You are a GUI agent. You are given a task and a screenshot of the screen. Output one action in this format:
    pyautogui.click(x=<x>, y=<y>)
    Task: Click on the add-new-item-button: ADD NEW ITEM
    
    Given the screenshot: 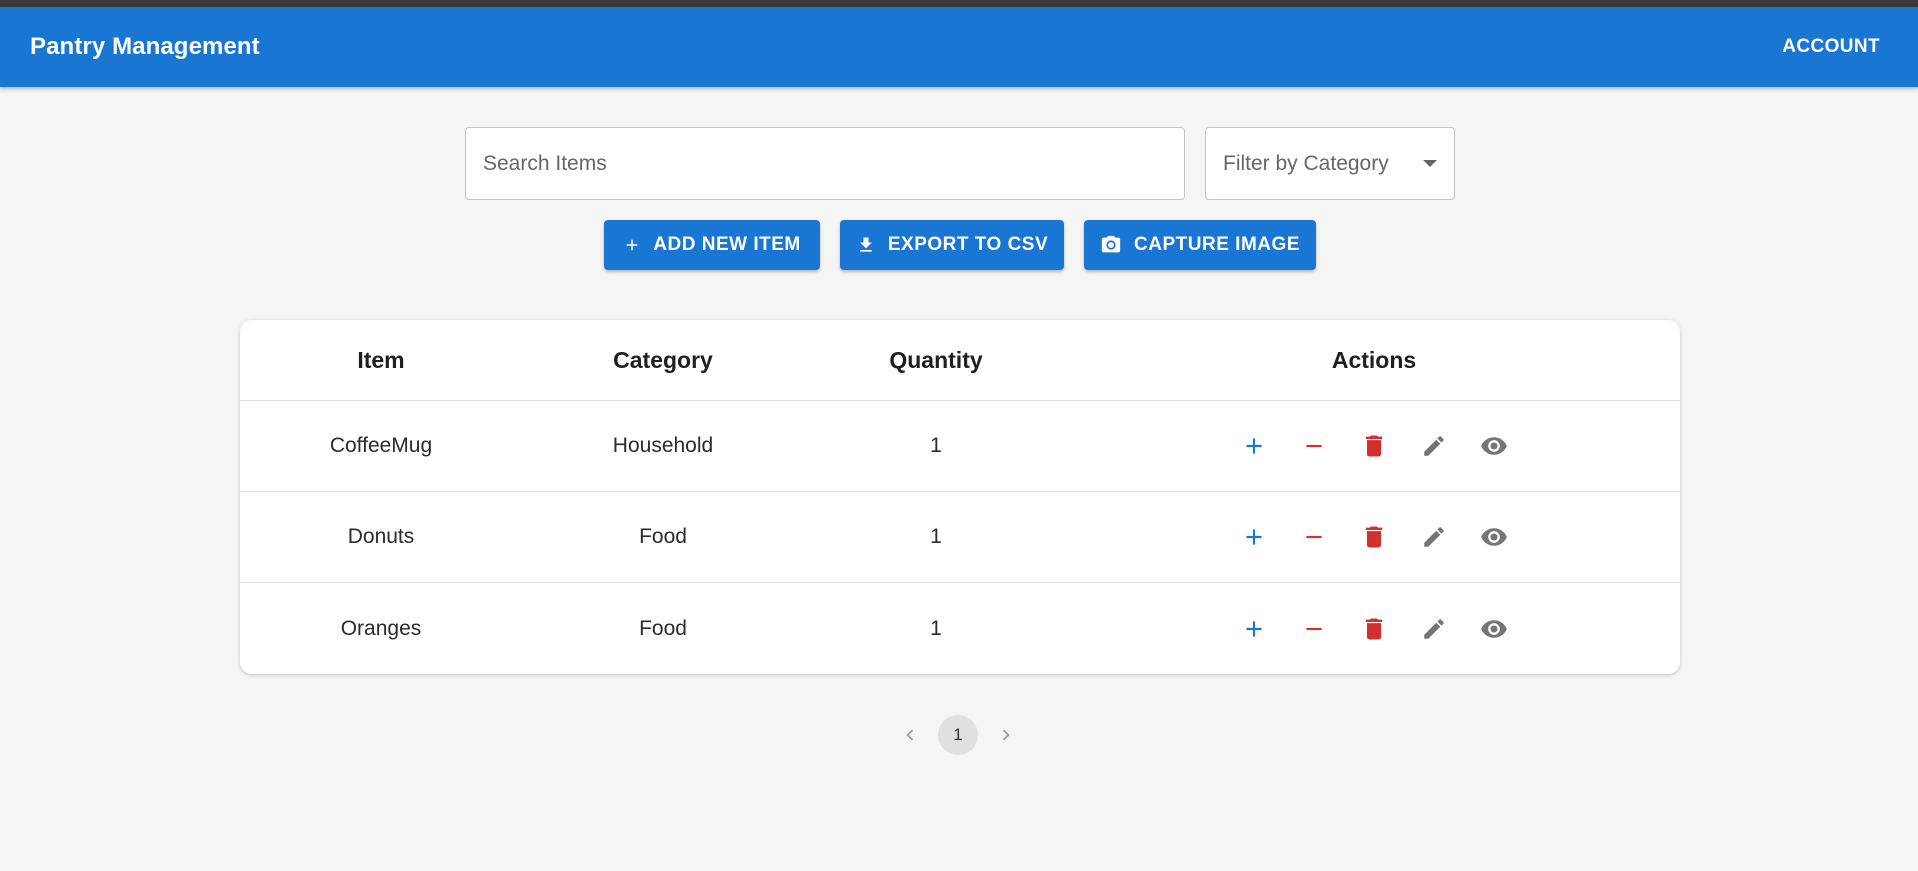 What is the action you would take?
    pyautogui.click(x=712, y=245)
    